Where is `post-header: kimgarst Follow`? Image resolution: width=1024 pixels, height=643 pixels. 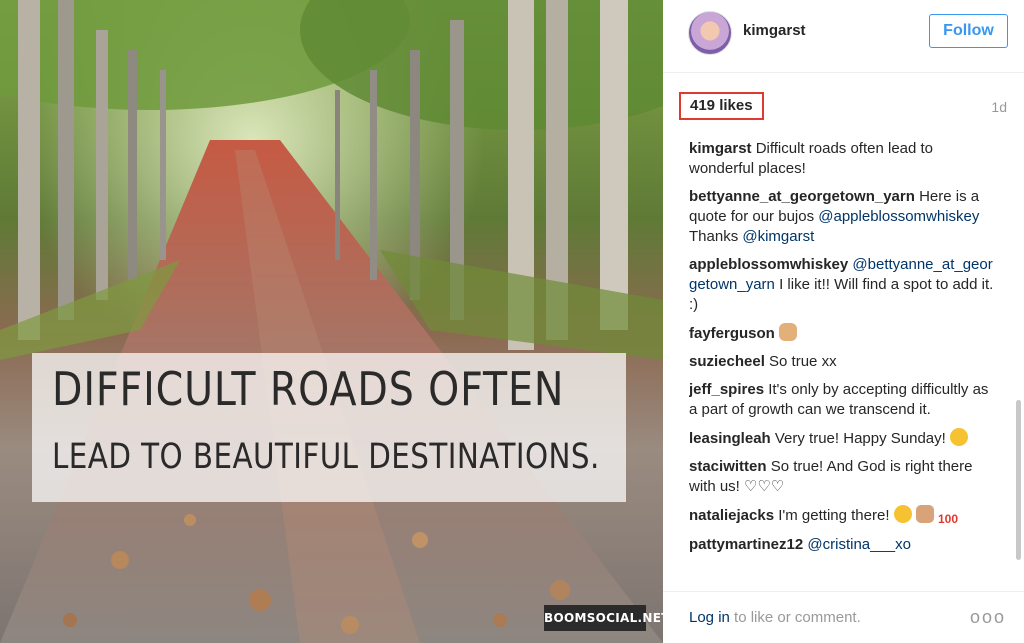
post-header: kimgarst Follow is located at coordinates (843, 36).